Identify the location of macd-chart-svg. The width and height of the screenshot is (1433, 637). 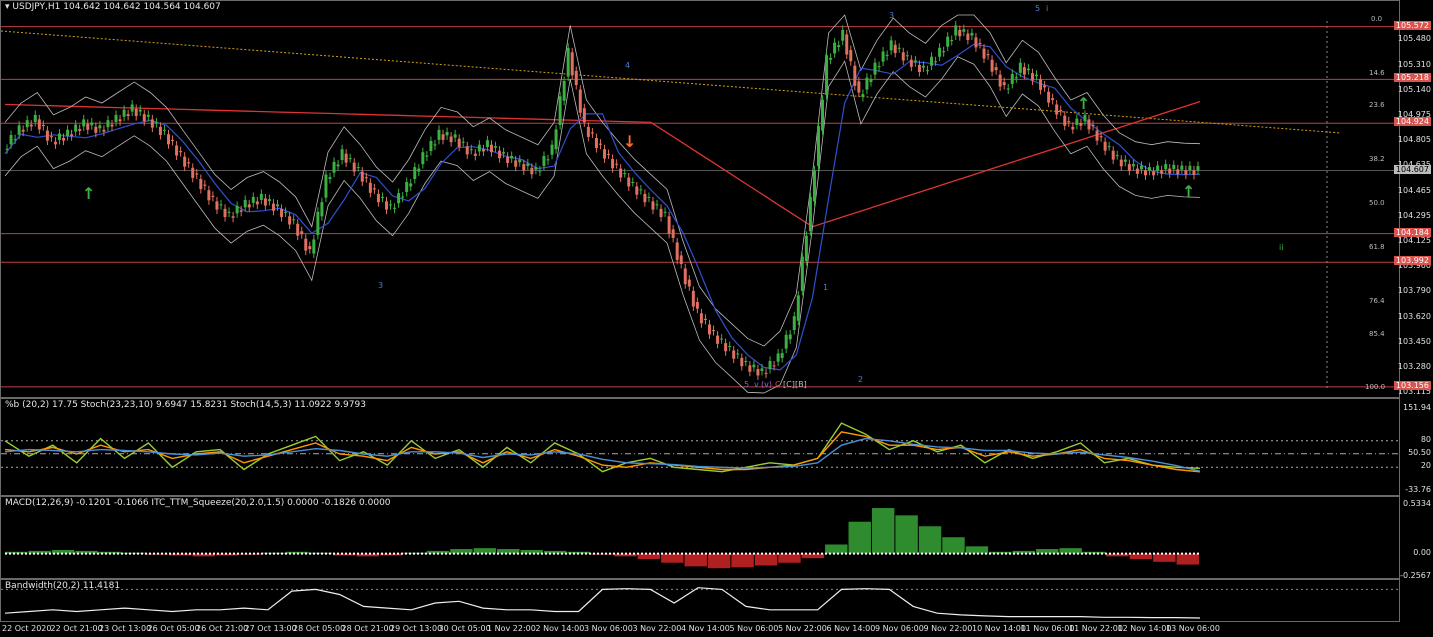
(603, 538).